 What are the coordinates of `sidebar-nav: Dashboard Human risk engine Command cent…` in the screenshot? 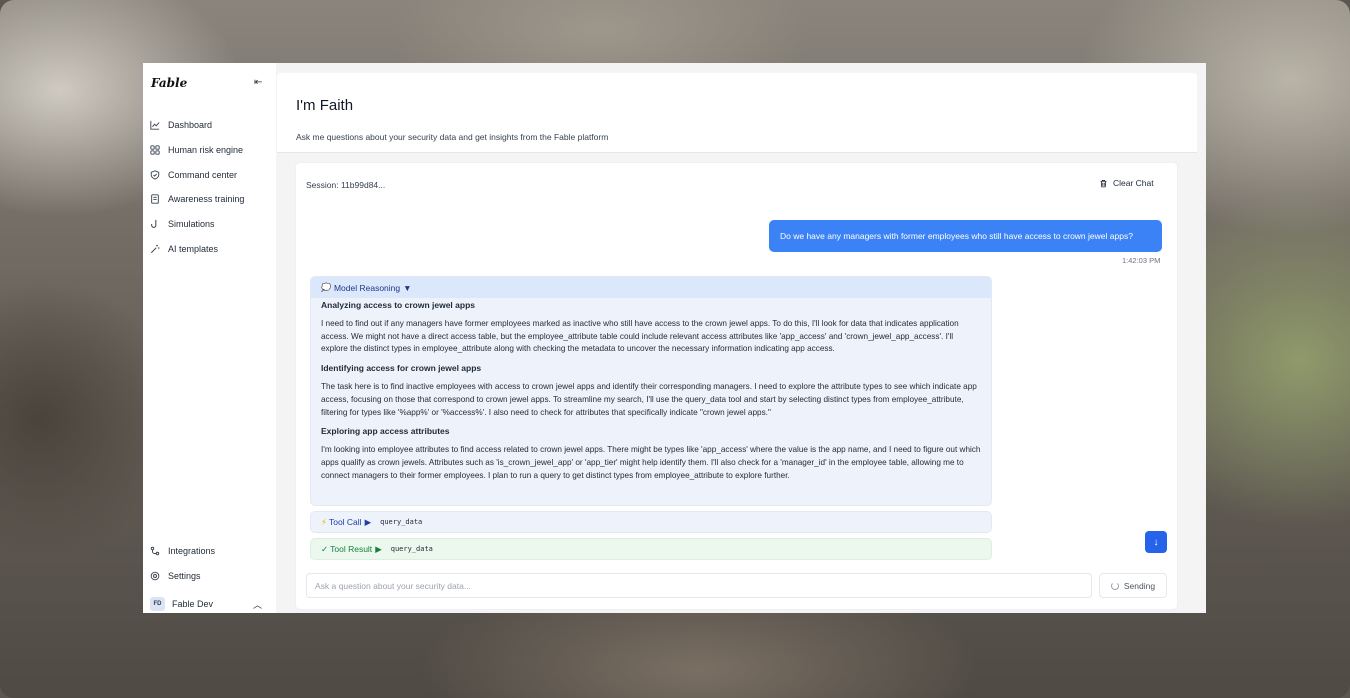 It's located at (209, 187).